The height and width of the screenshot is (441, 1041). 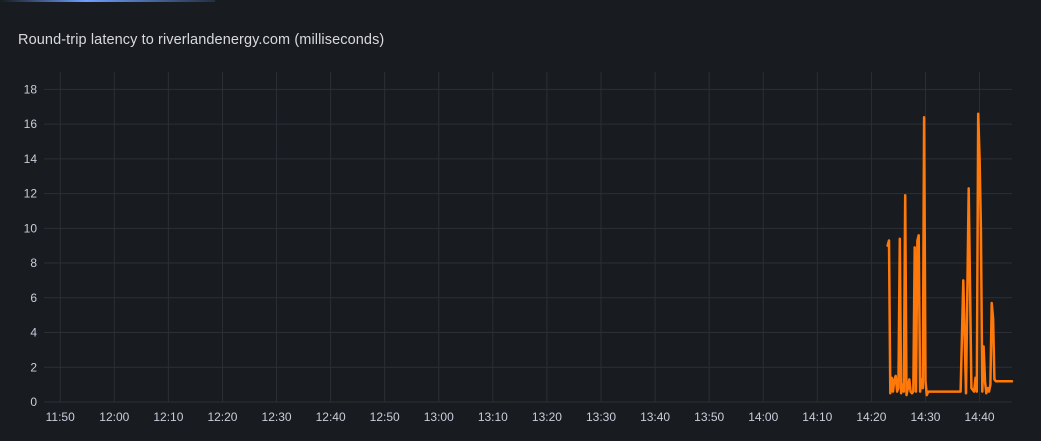 What do you see at coordinates (114, 417) in the screenshot?
I see `x-tick-label: 12:00` at bounding box center [114, 417].